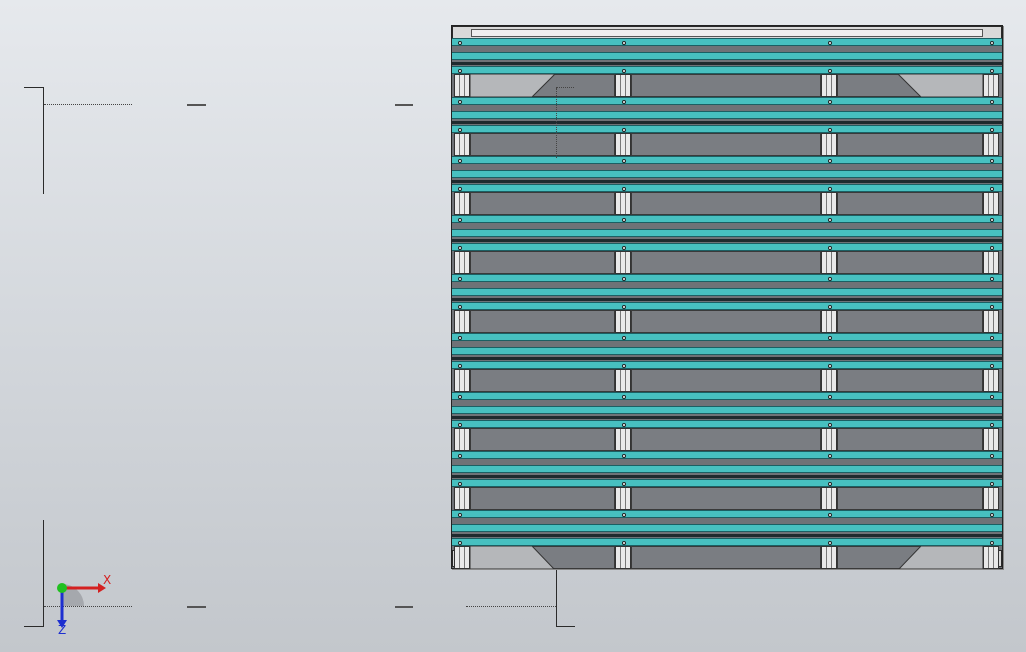  I want to click on sketch-line-bottom-right, so click(511, 607).